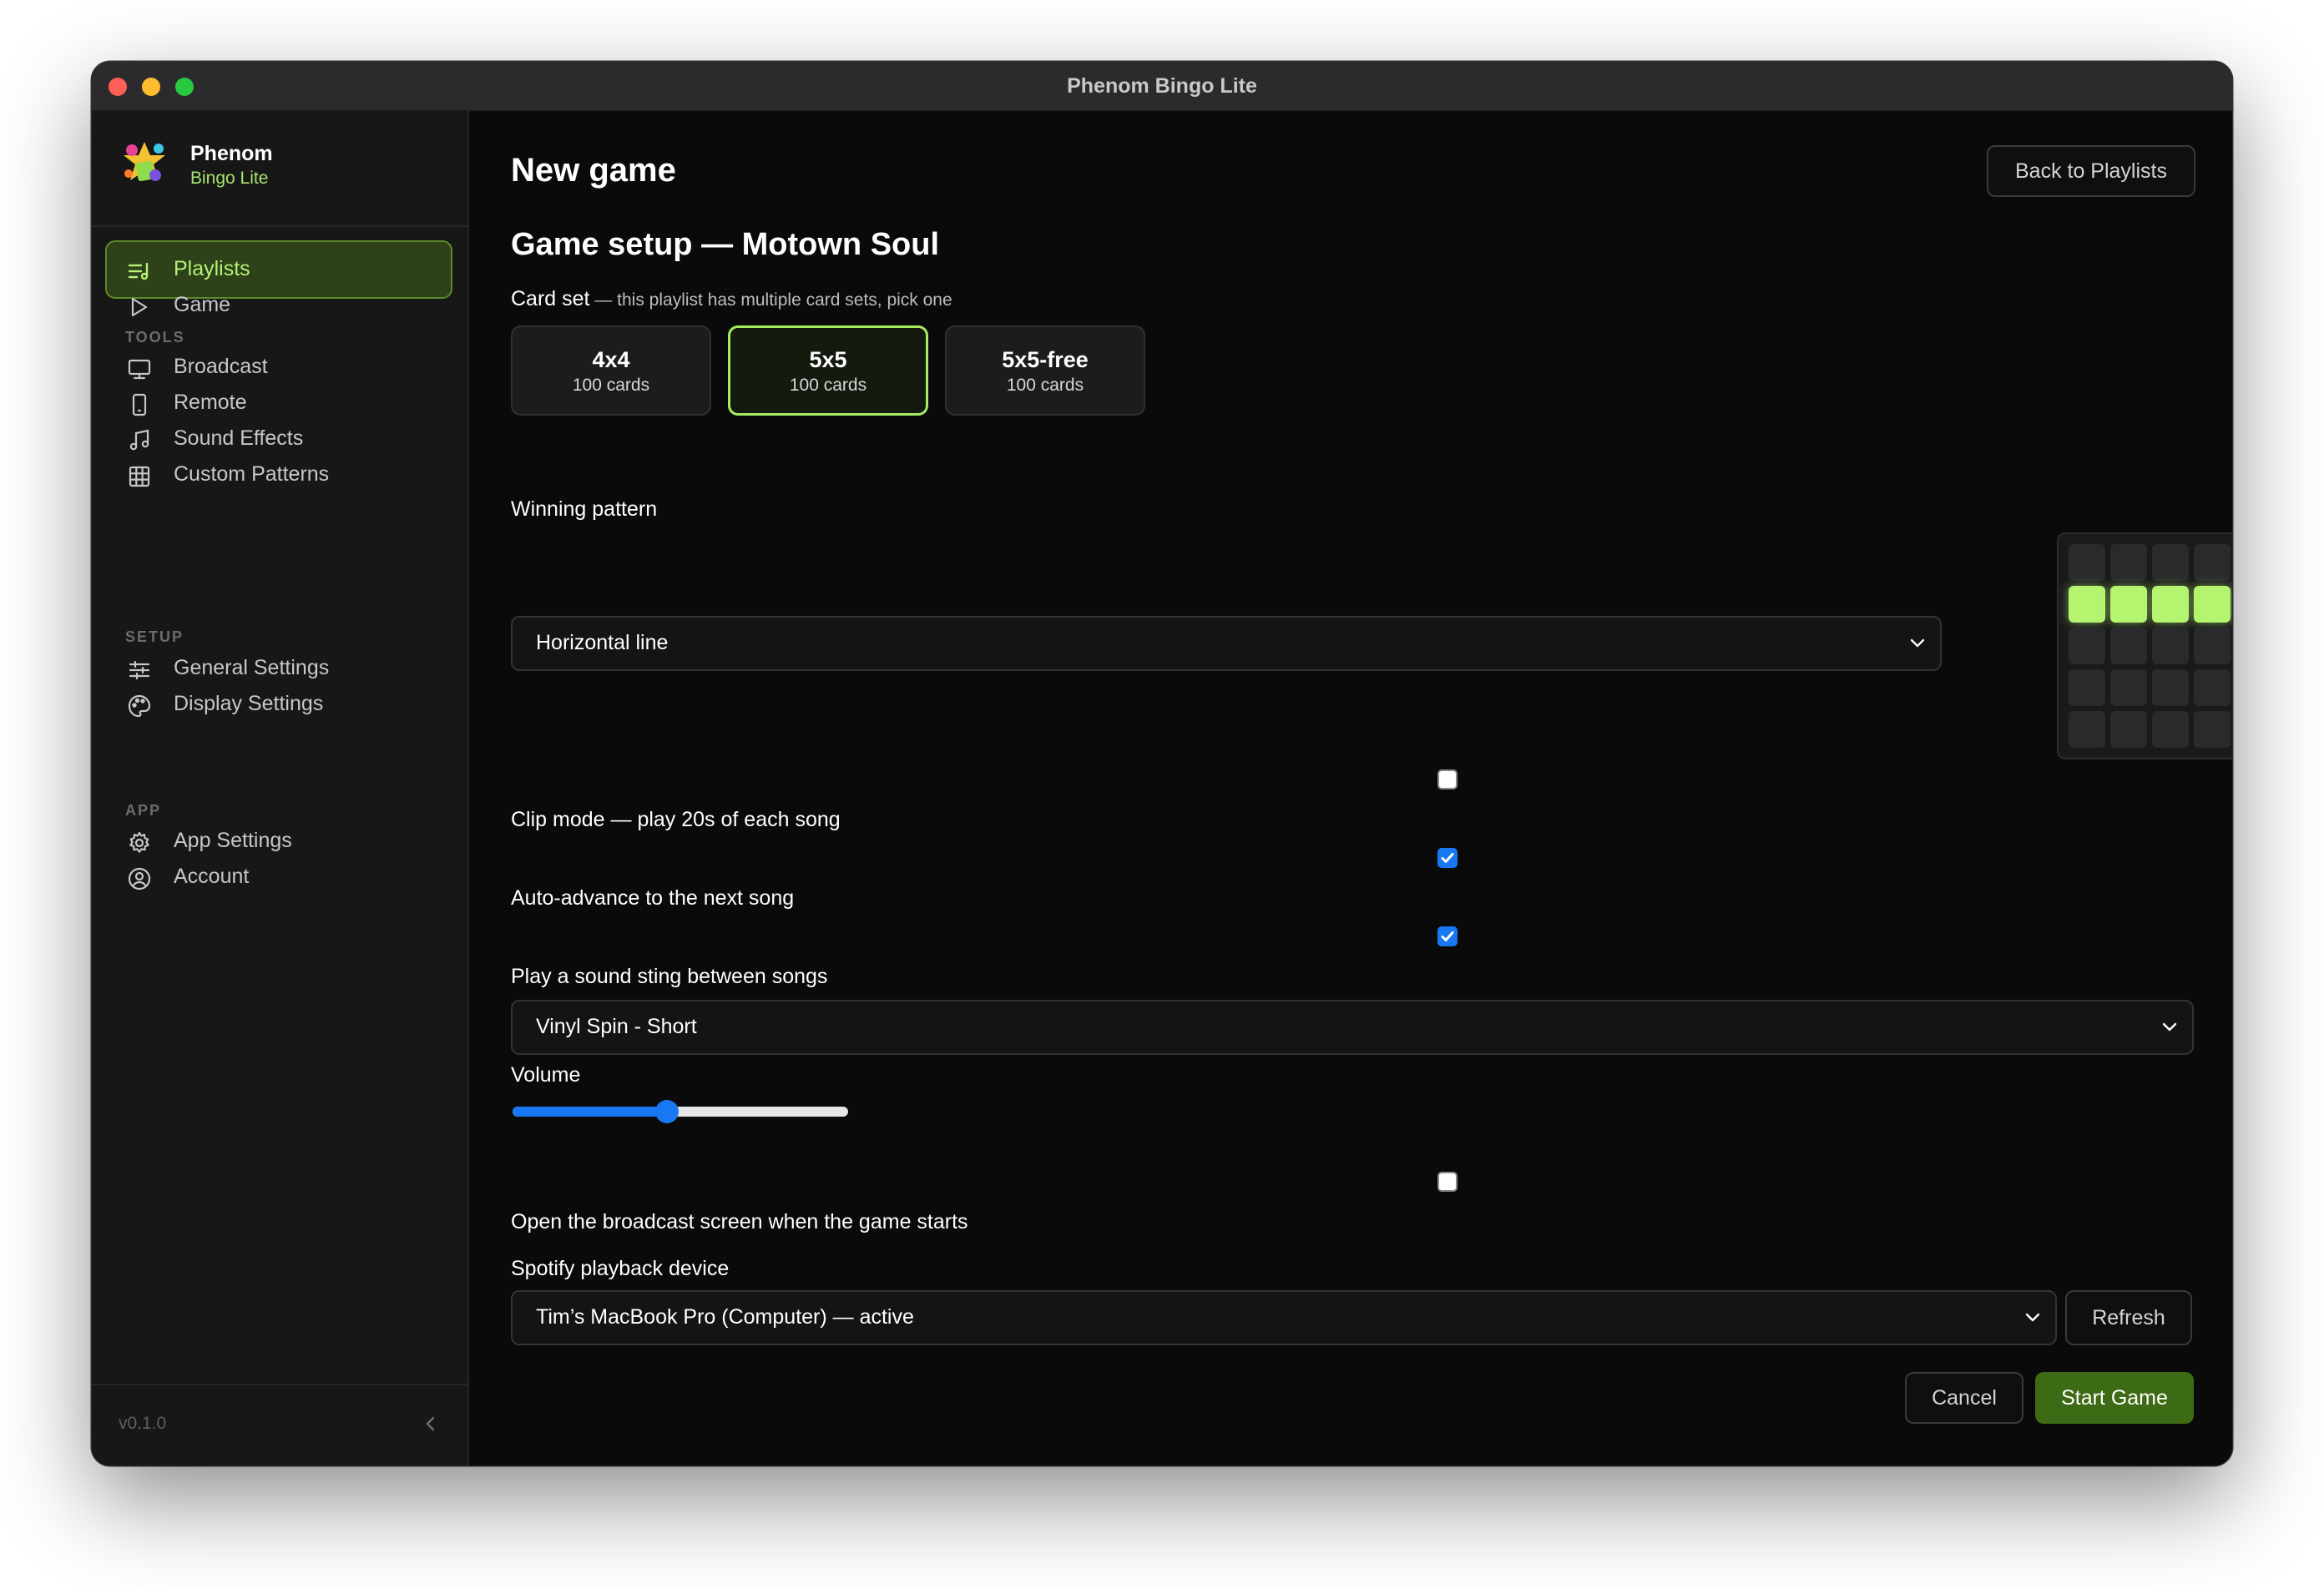 The height and width of the screenshot is (1589, 2324). I want to click on sidebar-item-label: Display Settings, so click(249, 703).